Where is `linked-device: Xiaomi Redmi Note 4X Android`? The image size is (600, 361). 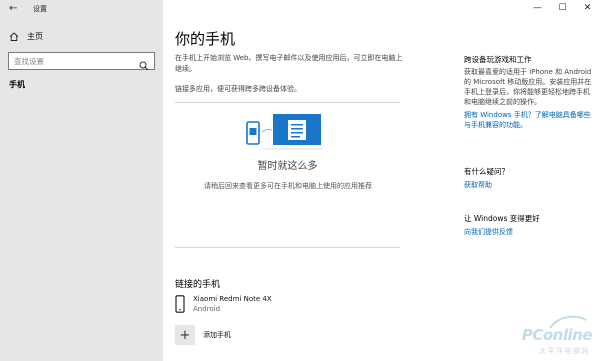
linked-device: Xiaomi Redmi Note 4X Android is located at coordinates (223, 304).